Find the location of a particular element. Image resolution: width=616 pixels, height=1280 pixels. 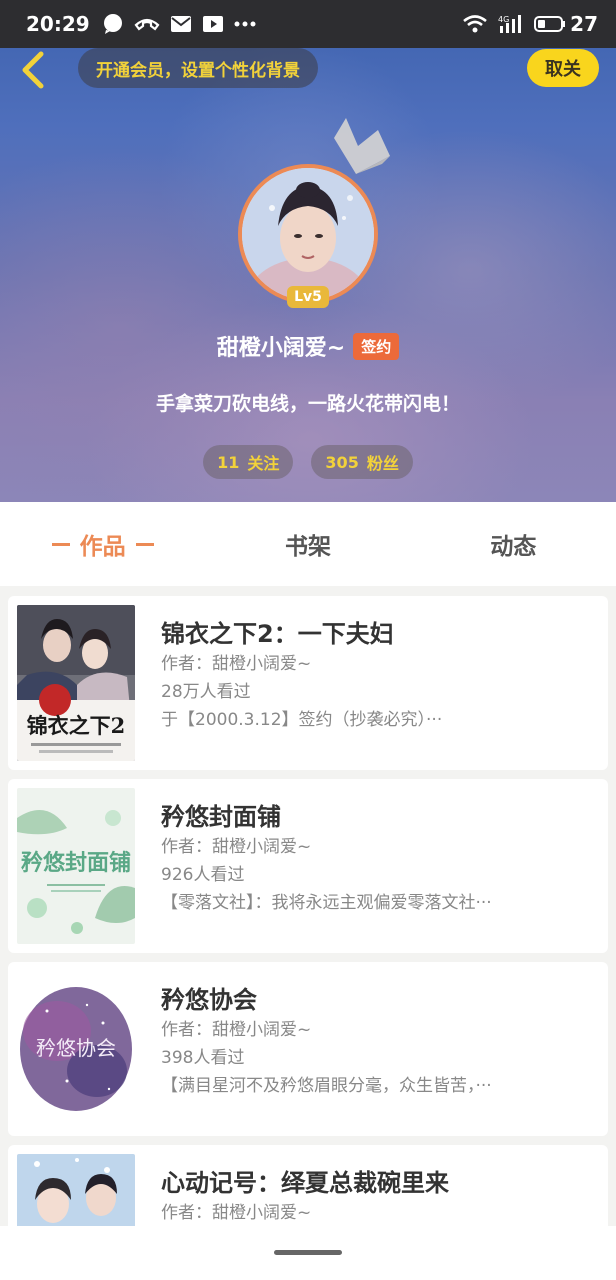

status-bar: 20:29 4G 27 is located at coordinates (308, 24).